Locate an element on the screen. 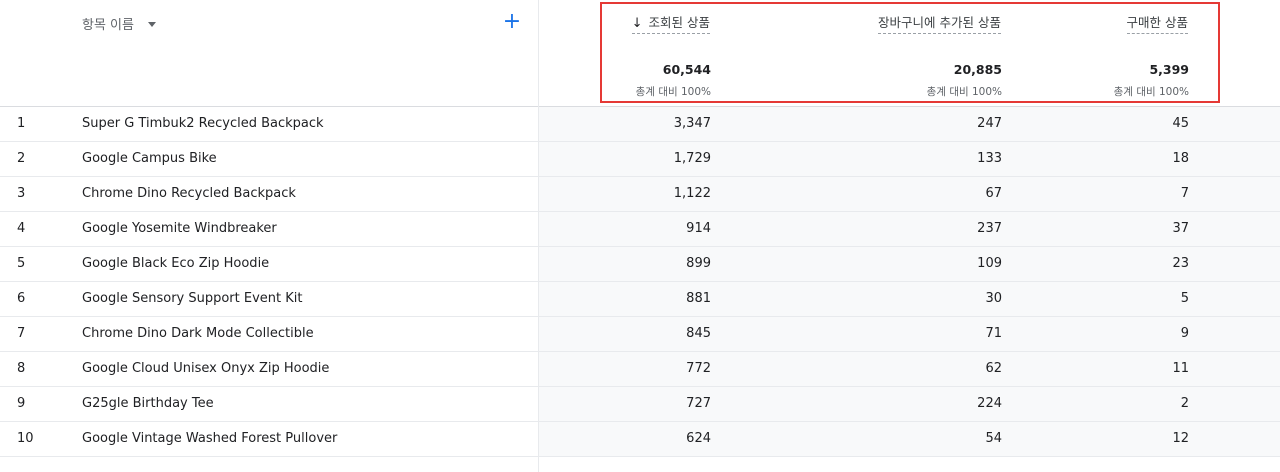 The width and height of the screenshot is (1280, 472). add-dimension-icon: + is located at coordinates (512, 22).